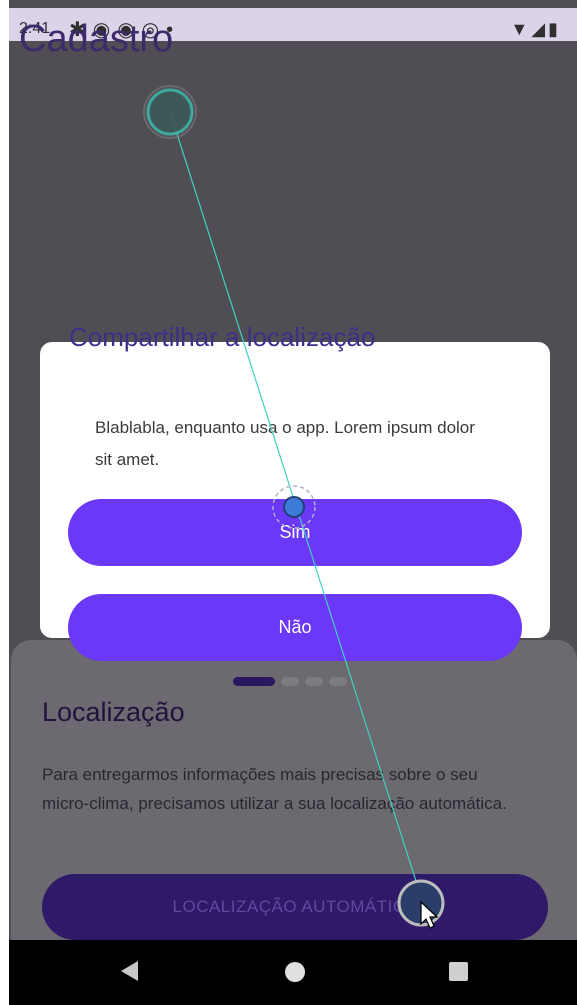  What do you see at coordinates (113, 712) in the screenshot?
I see `sheet-title: Localização` at bounding box center [113, 712].